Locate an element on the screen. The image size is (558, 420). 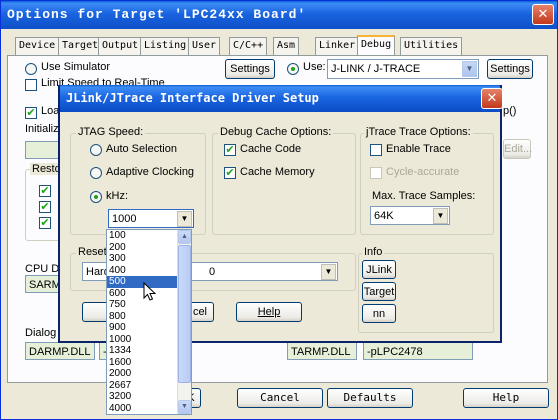
cache-memory-check-icon: ✔ is located at coordinates (230, 173).